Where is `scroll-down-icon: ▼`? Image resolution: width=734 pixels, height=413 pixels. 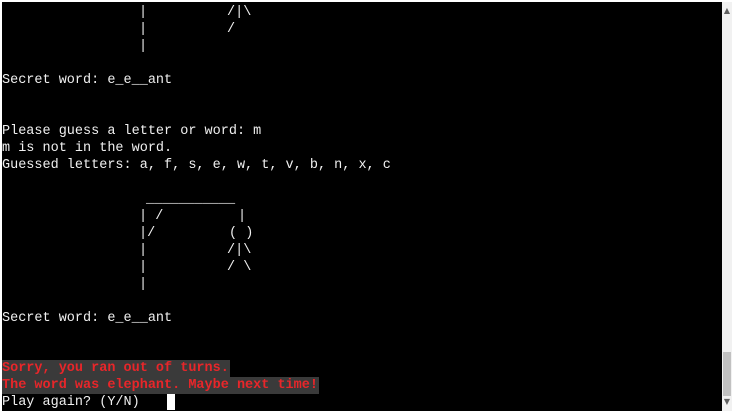 scroll-down-icon: ▼ is located at coordinates (727, 402).